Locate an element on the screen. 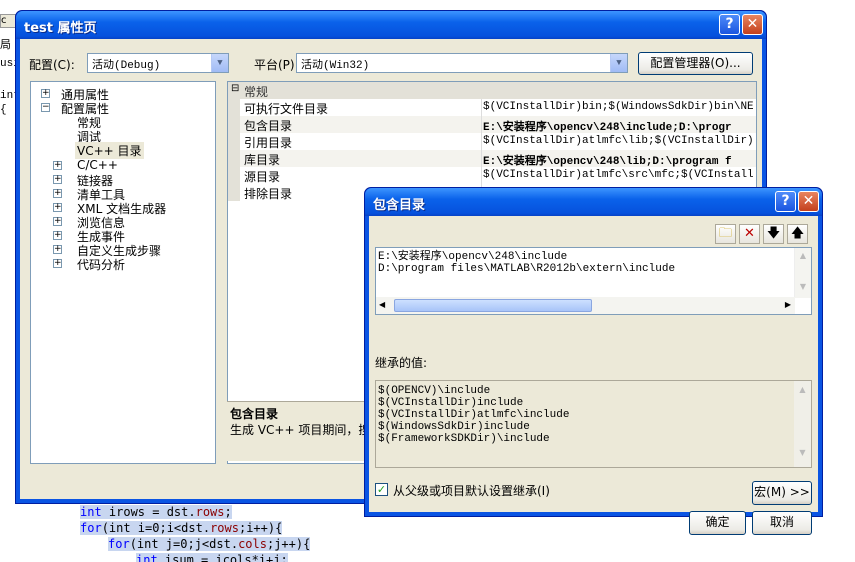  ok-button: 确定 is located at coordinates (717, 523).